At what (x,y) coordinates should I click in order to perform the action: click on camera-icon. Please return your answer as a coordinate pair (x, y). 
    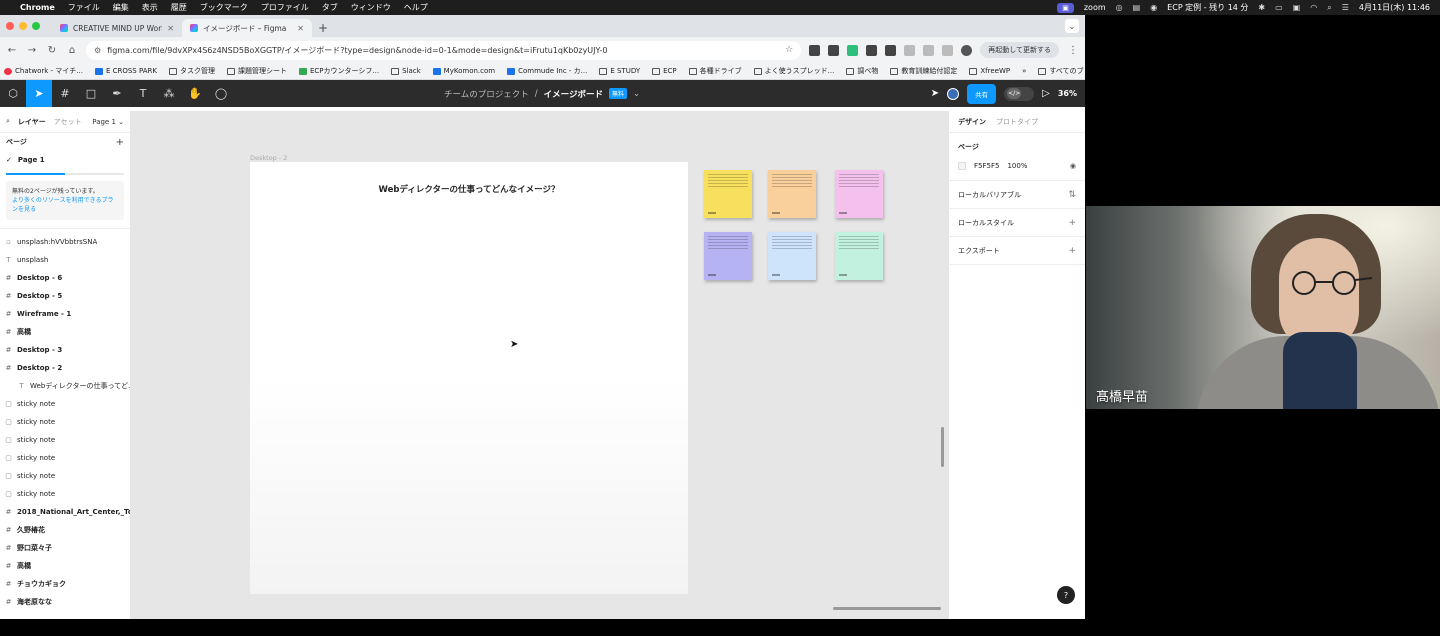
    Looking at the image, I should click on (910, 50).